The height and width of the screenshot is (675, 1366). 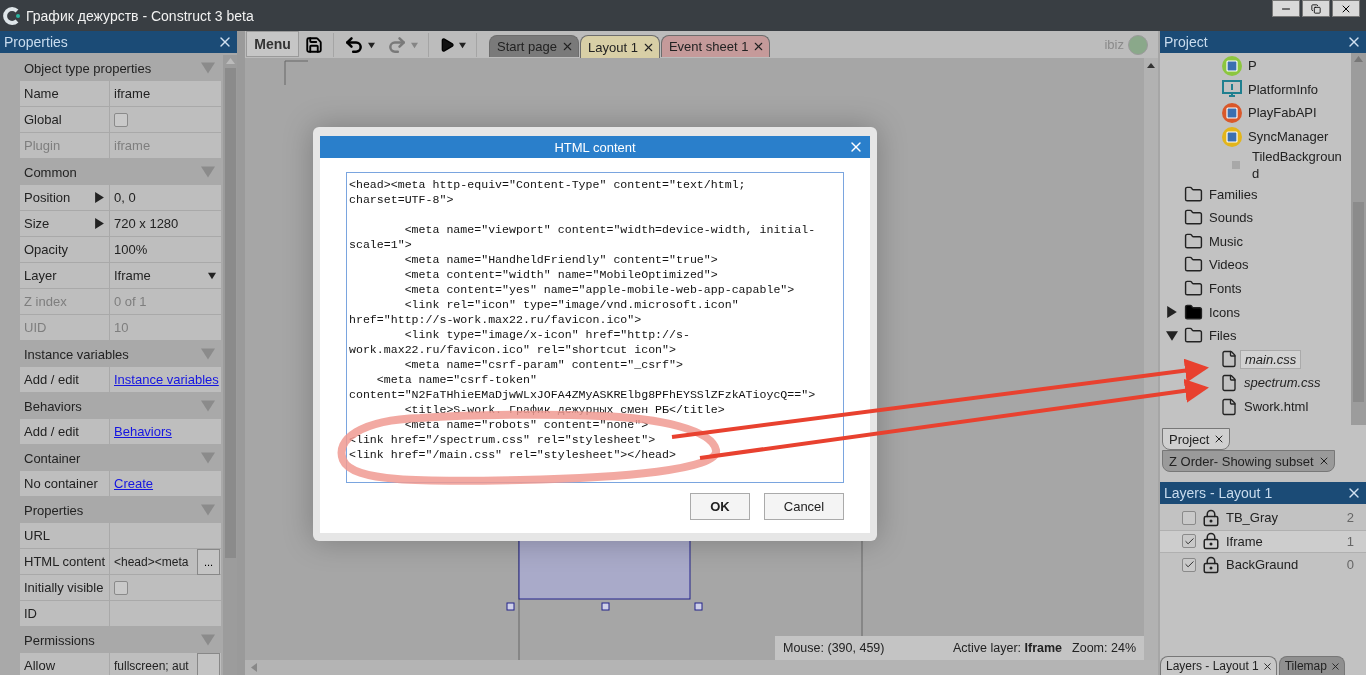 What do you see at coordinates (121, 327) in the screenshot?
I see `property-value: 10` at bounding box center [121, 327].